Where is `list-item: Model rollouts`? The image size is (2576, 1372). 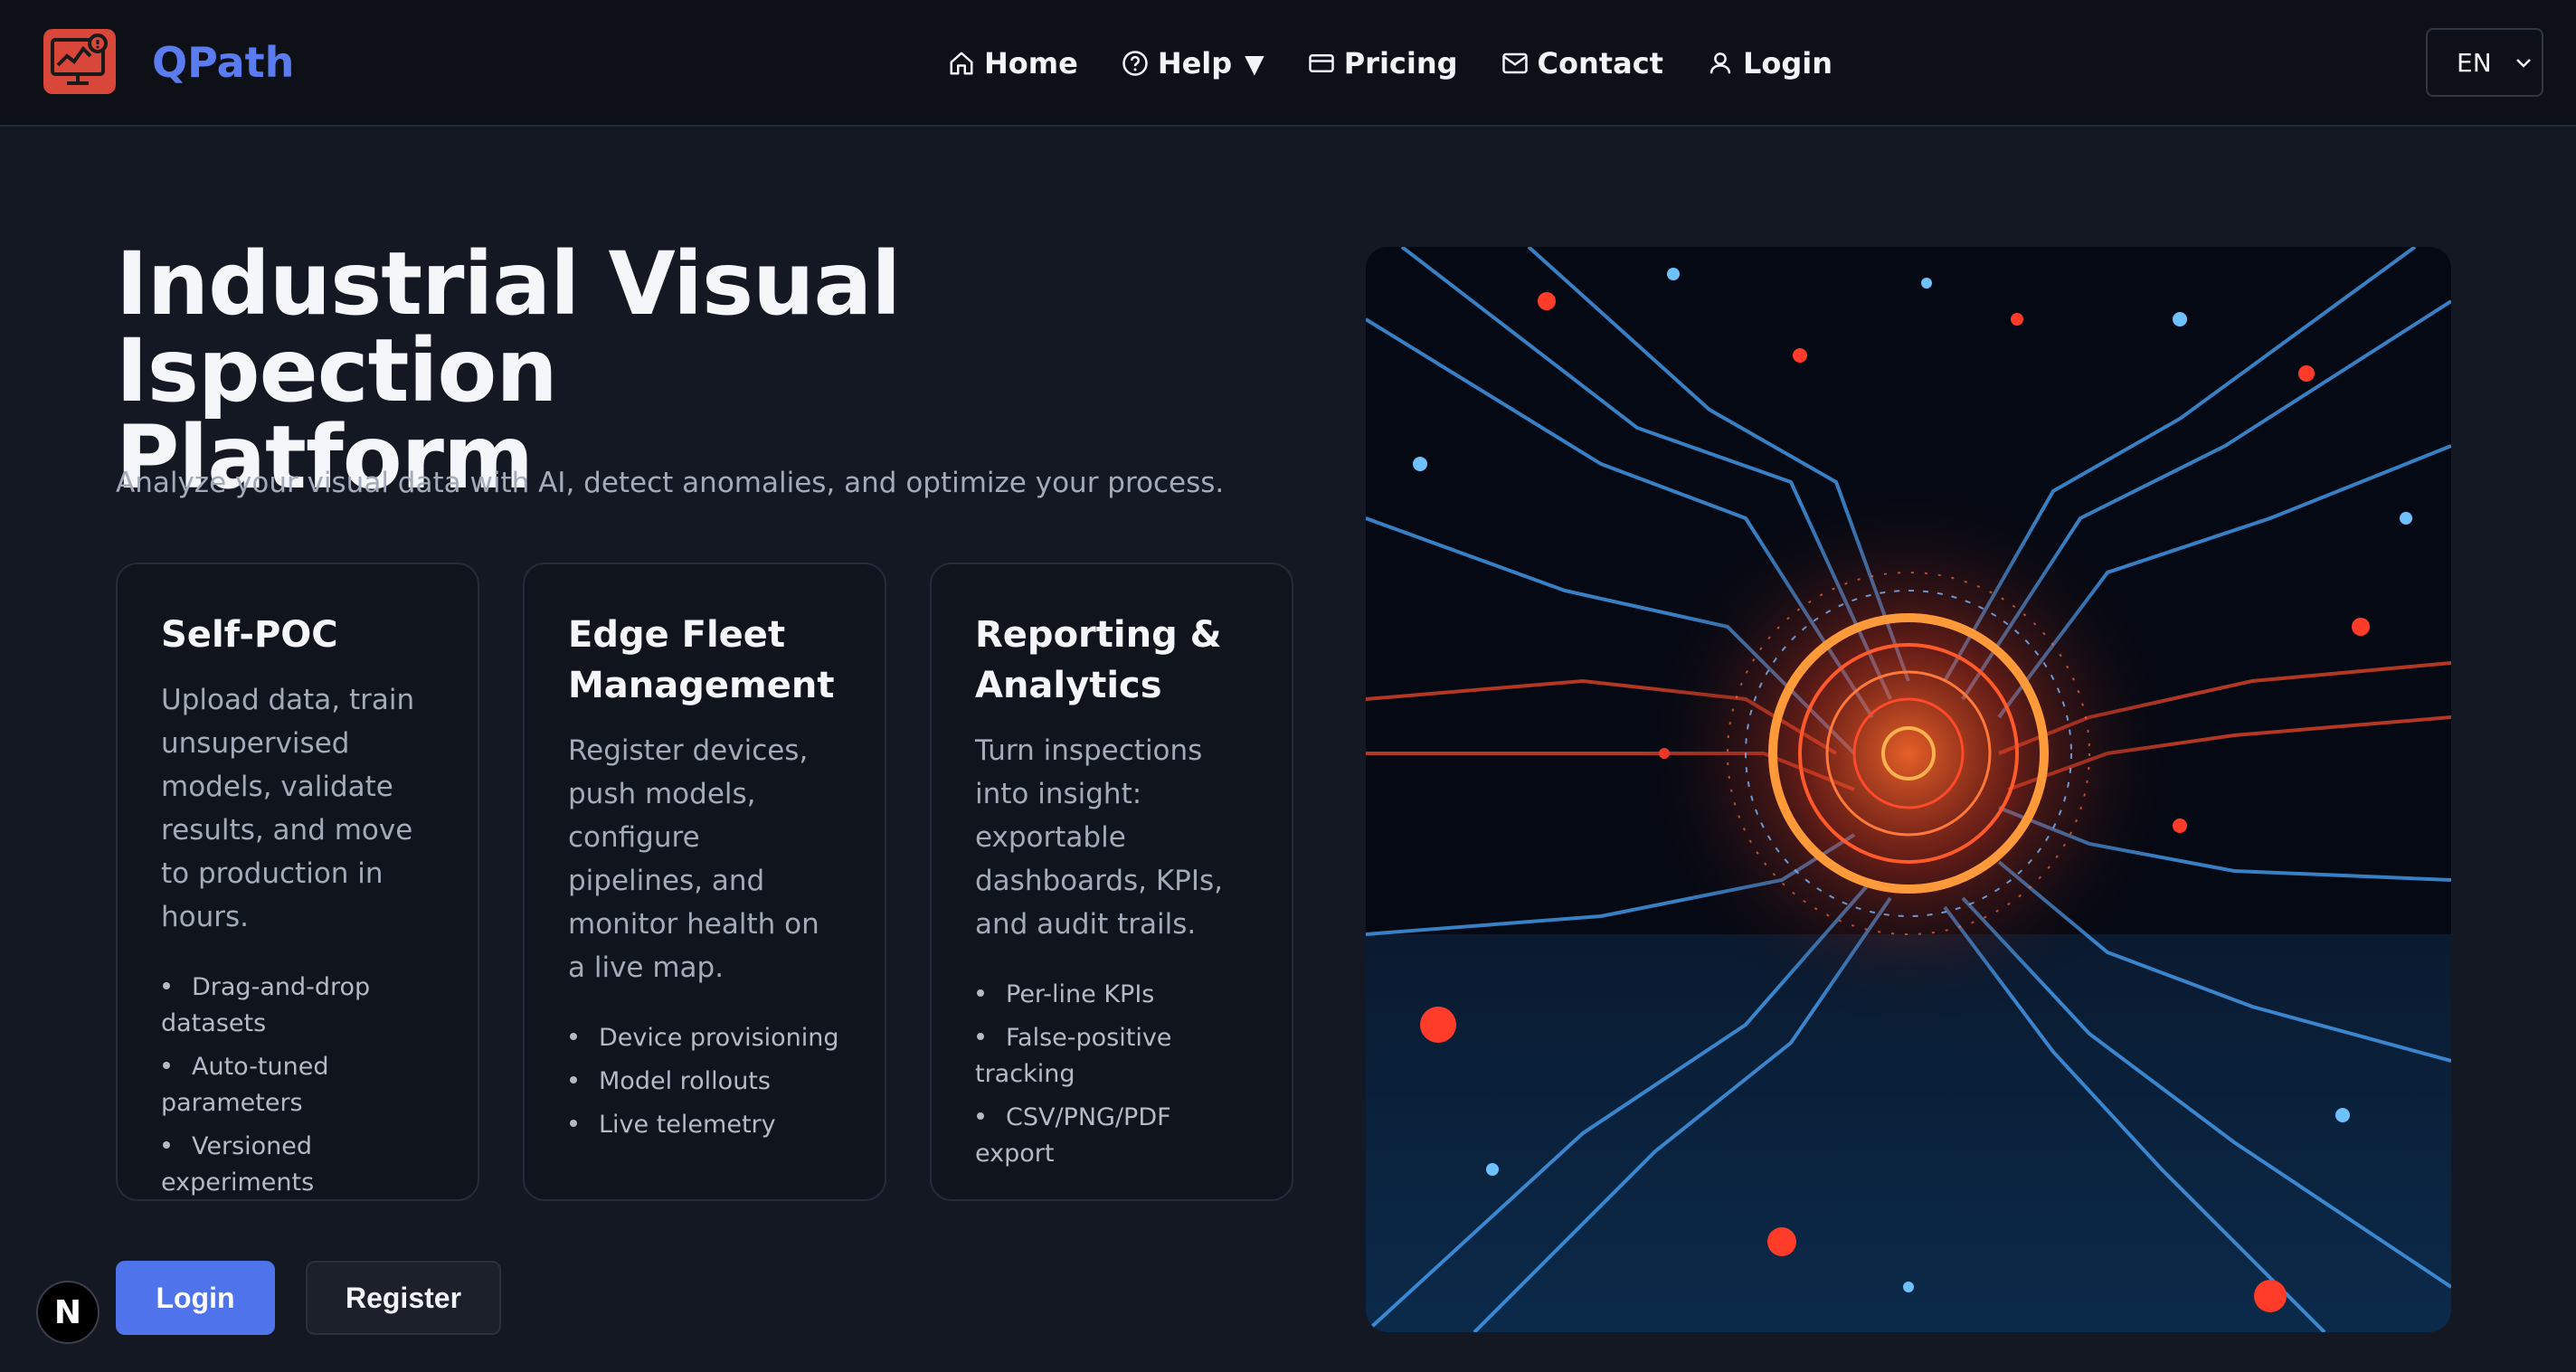
list-item: Model rollouts is located at coordinates (705, 1082).